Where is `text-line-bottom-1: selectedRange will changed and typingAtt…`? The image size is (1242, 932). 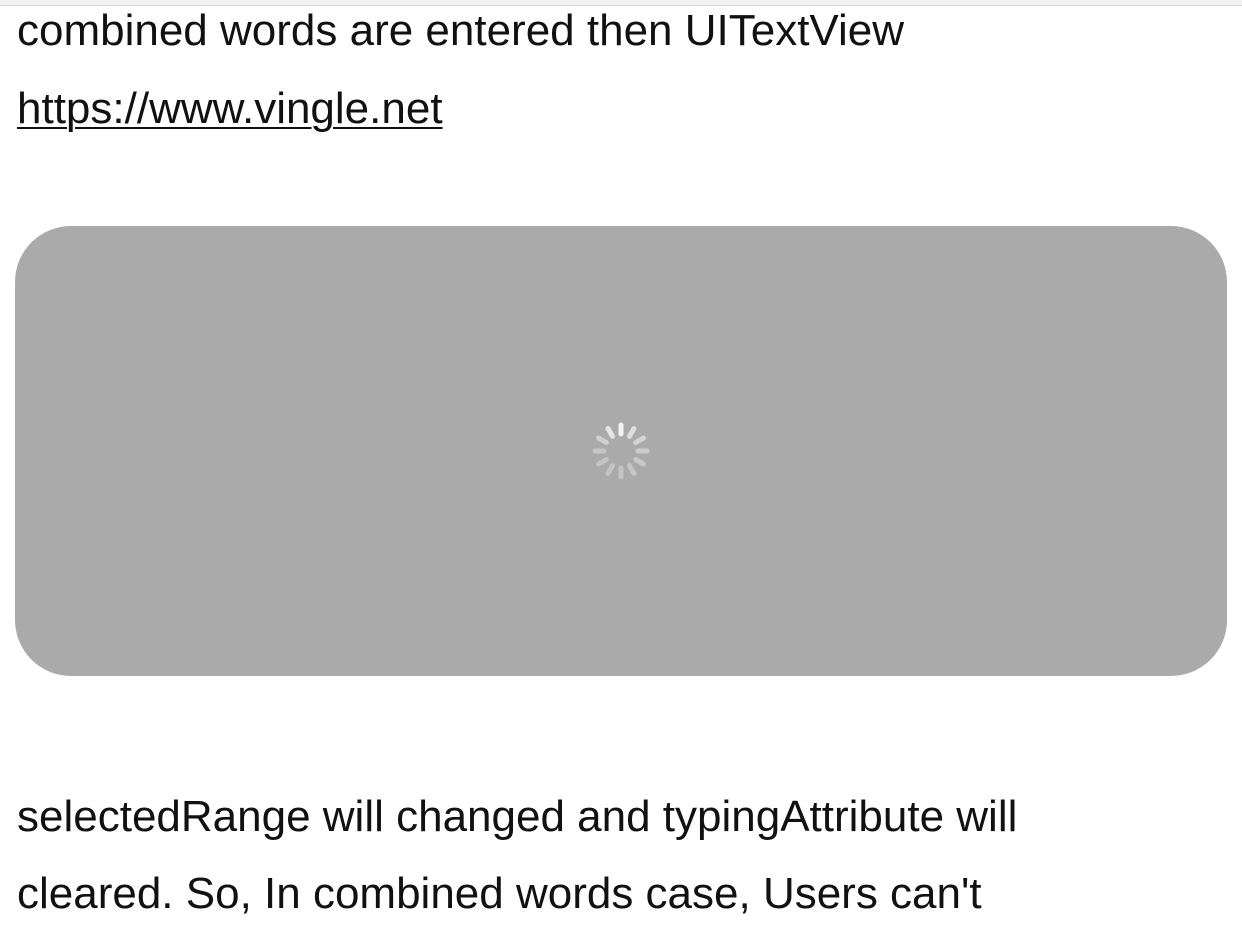 text-line-bottom-1: selectedRange will changed and typingAtt… is located at coordinates (517, 816).